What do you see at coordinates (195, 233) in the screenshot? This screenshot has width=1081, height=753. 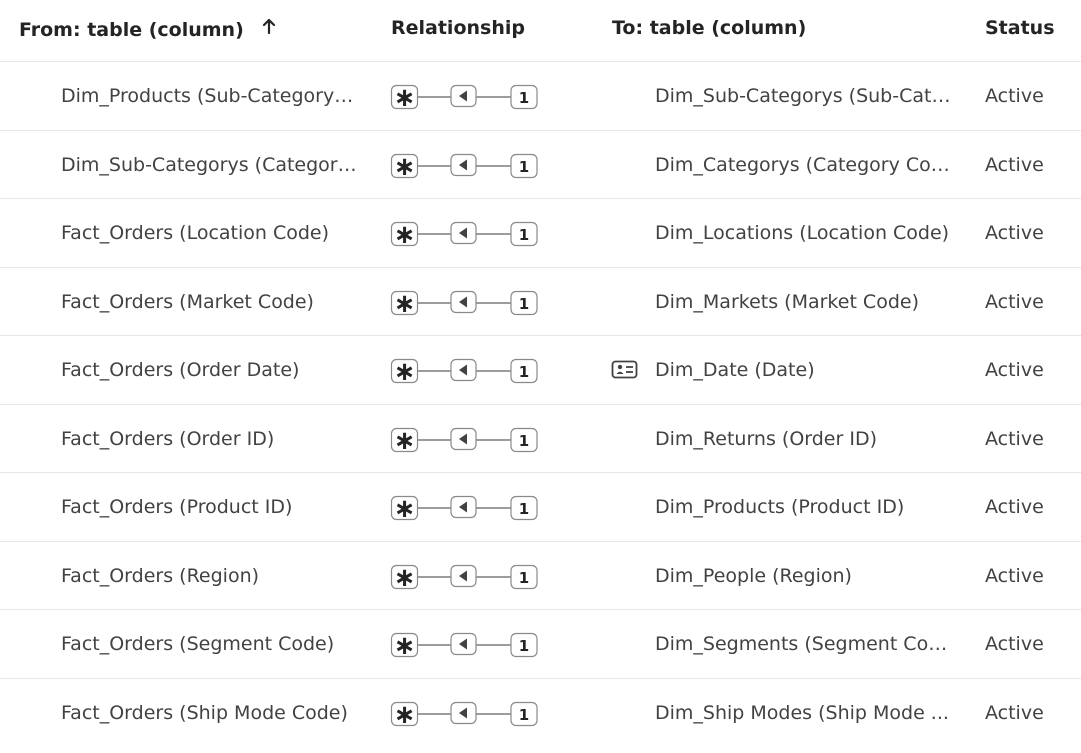 I see `from-column-cell: Fact_Orders (Location Code)` at bounding box center [195, 233].